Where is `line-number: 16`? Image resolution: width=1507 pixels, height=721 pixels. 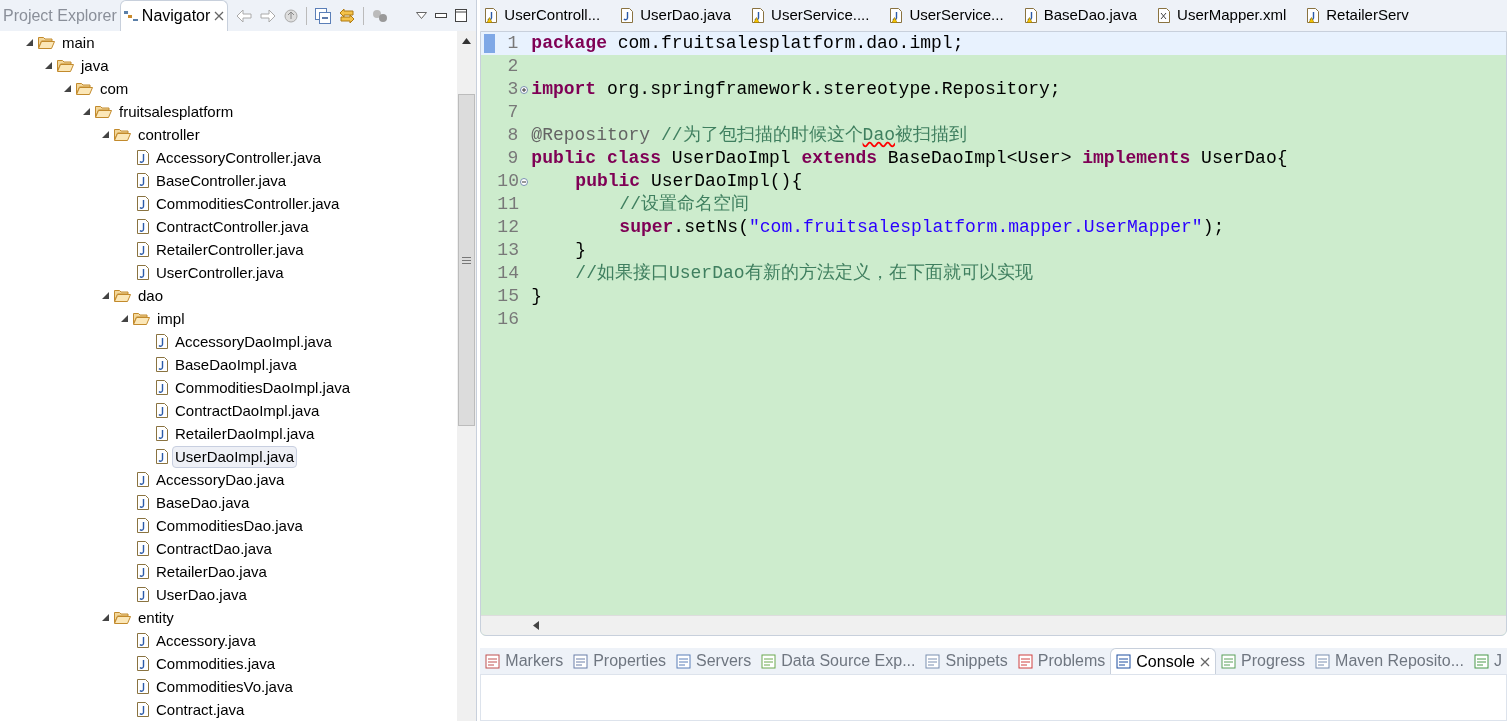 line-number: 16 is located at coordinates (508, 319).